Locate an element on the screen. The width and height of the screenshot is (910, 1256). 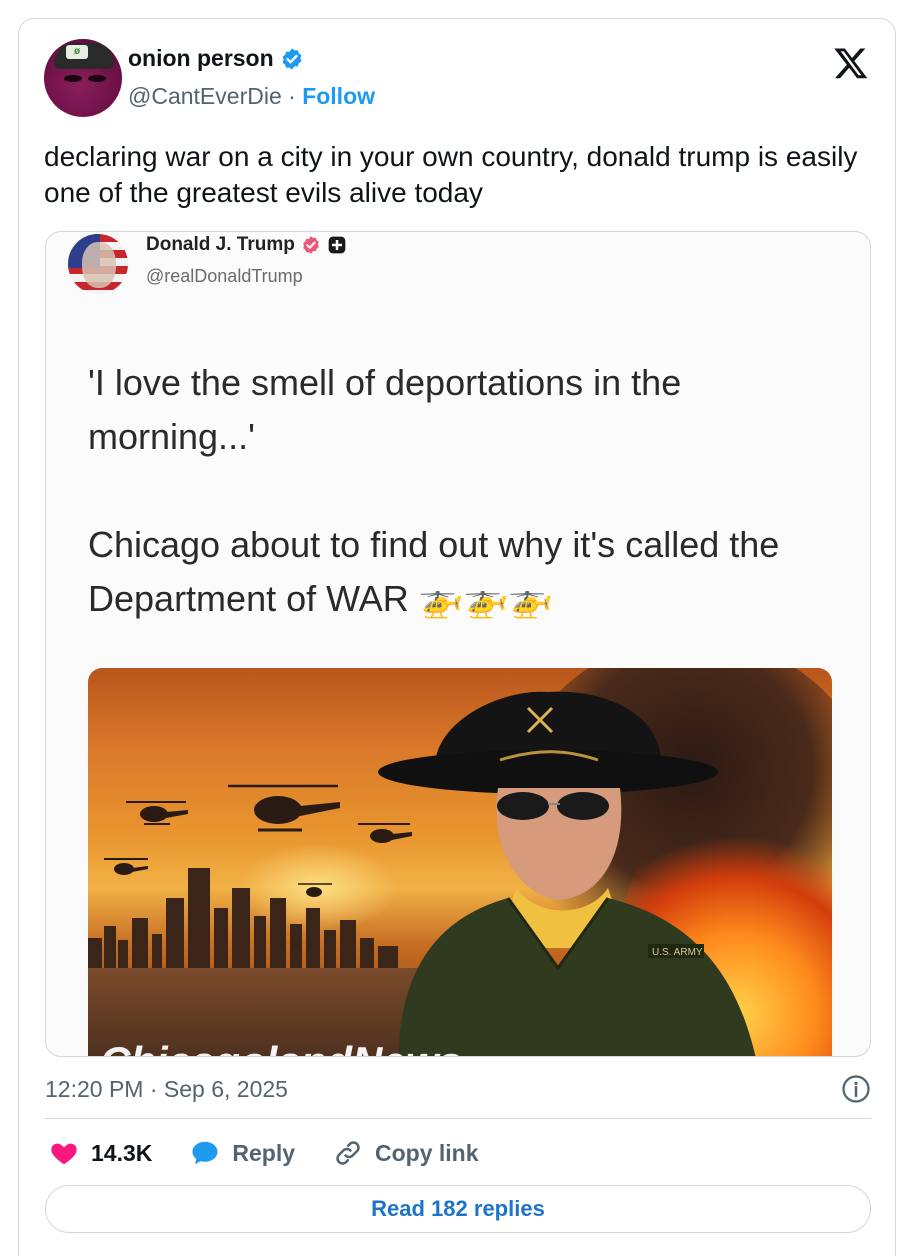
read-replies-label: Read 182 replies is located at coordinates (458, 1208).